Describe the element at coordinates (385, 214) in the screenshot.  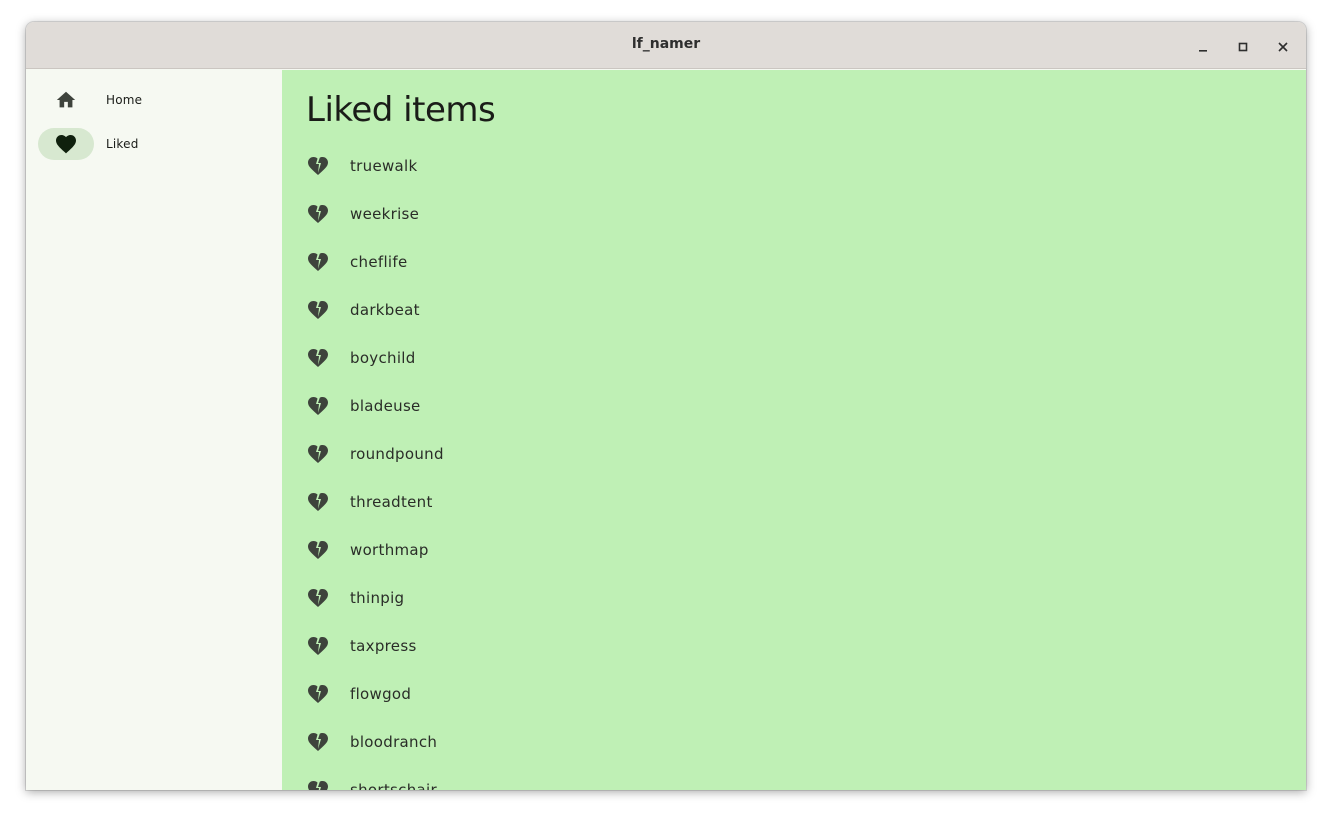
I see `liked-item-label: weekrise` at that location.